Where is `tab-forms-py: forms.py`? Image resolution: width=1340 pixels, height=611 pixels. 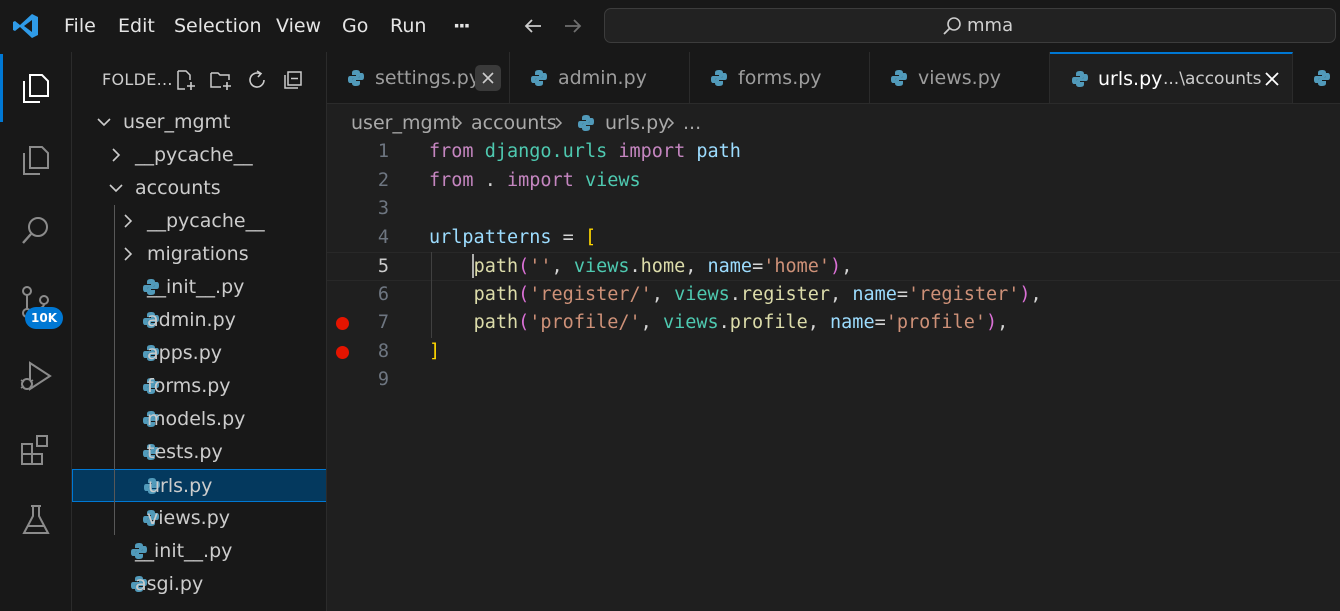
tab-forms-py: forms.py is located at coordinates (780, 77).